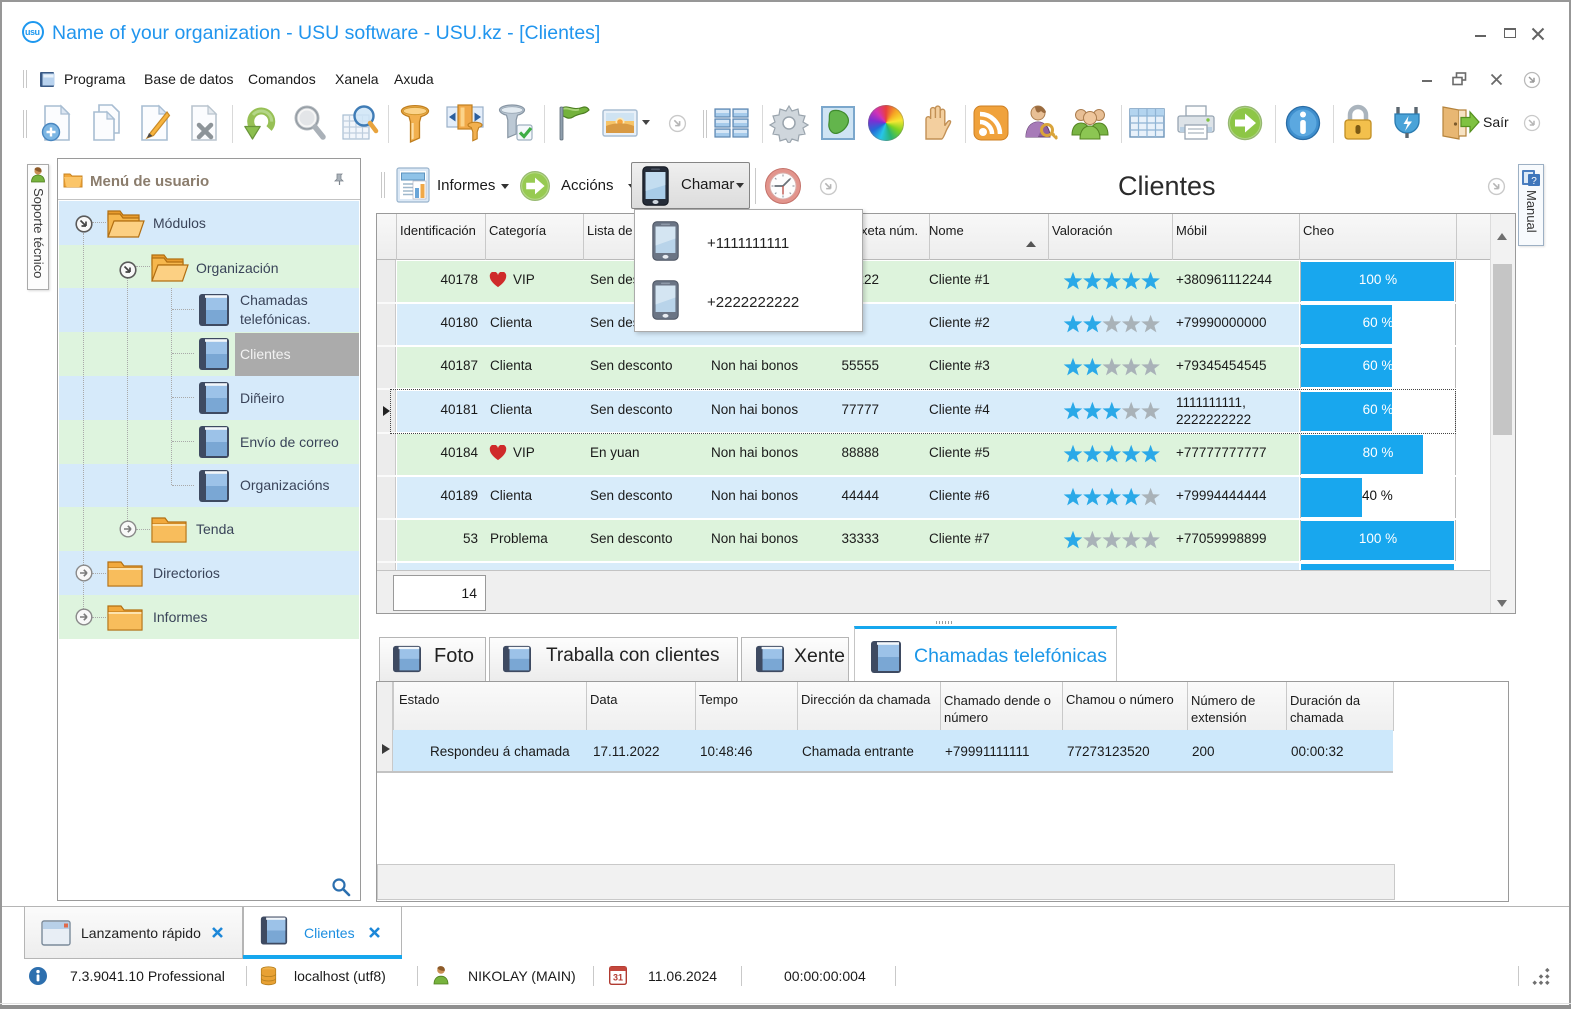 This screenshot has width=1571, height=1009. Describe the element at coordinates (618, 978) in the screenshot. I see `svg-text: 31` at that location.